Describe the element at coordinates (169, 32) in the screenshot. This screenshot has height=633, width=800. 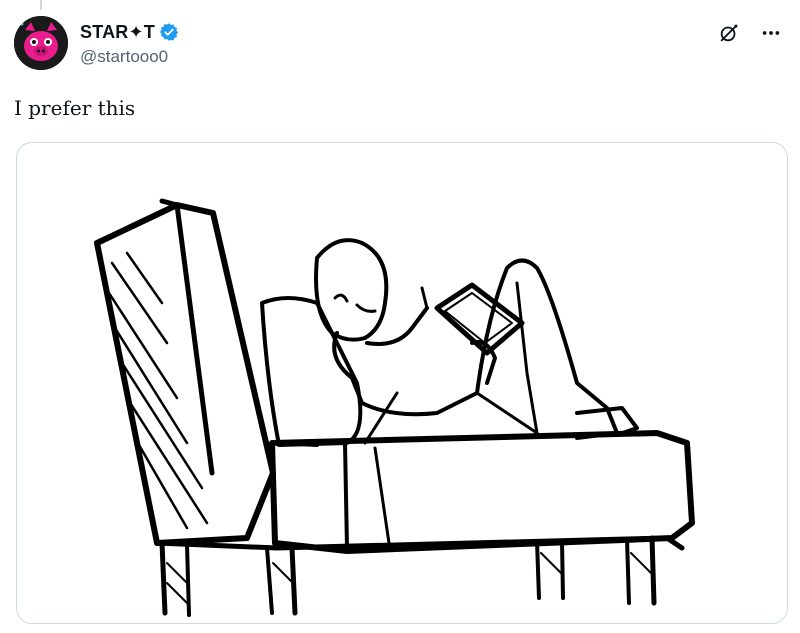
I see `verified-badge-icon` at that location.